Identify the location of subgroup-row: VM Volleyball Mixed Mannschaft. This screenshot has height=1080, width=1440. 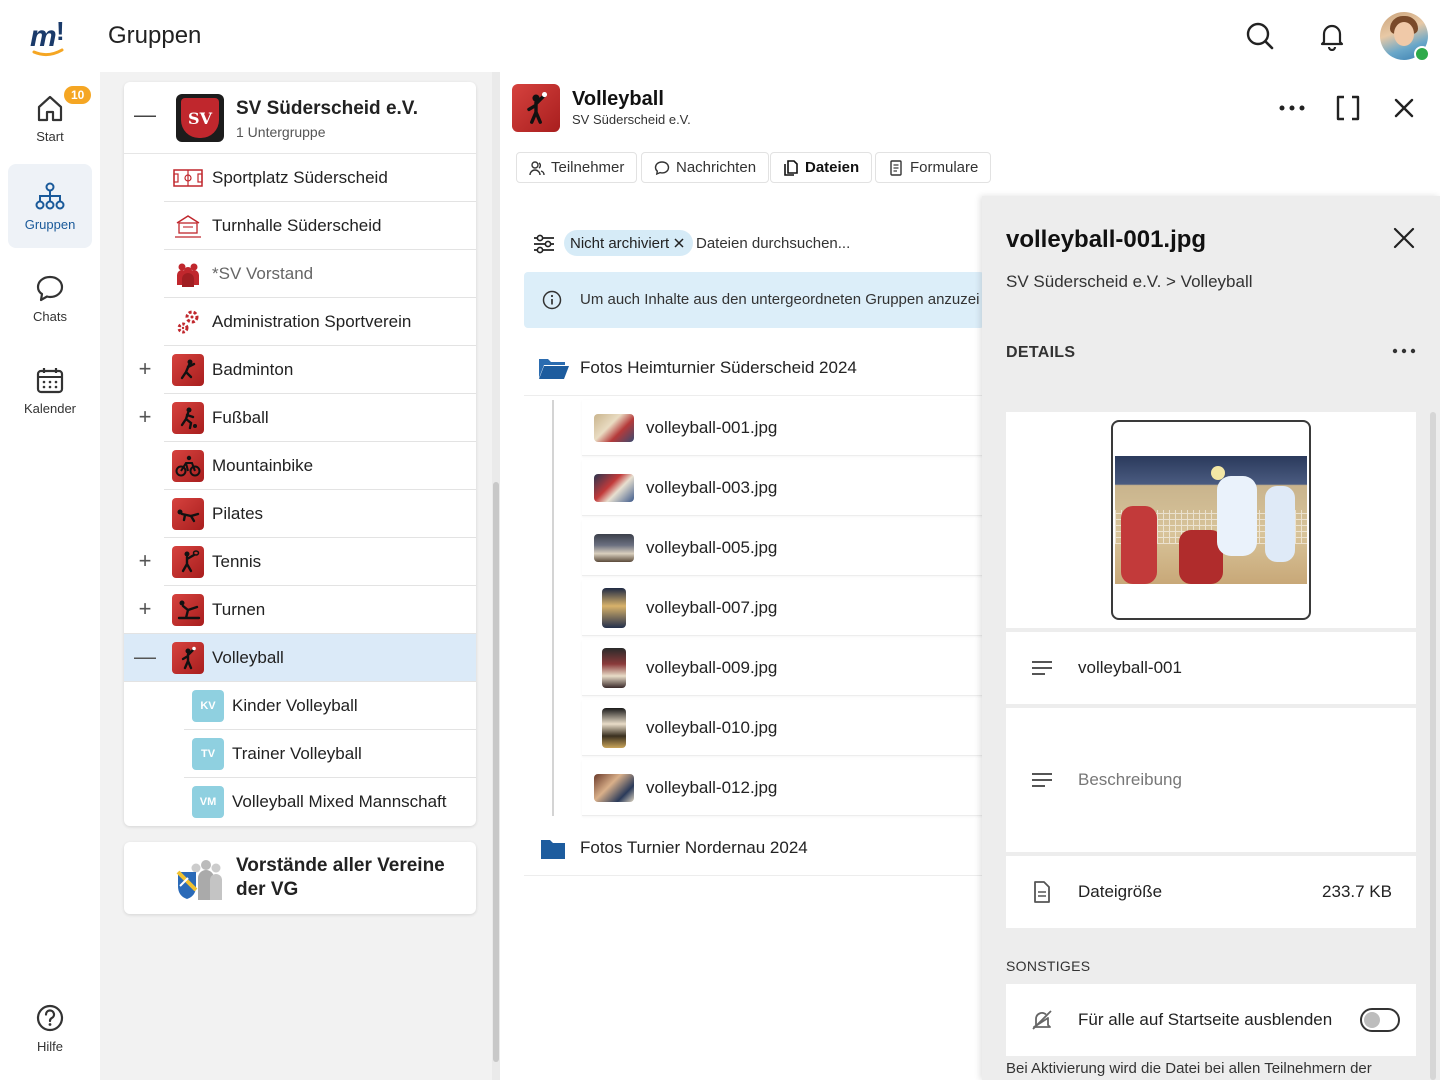
(300, 802).